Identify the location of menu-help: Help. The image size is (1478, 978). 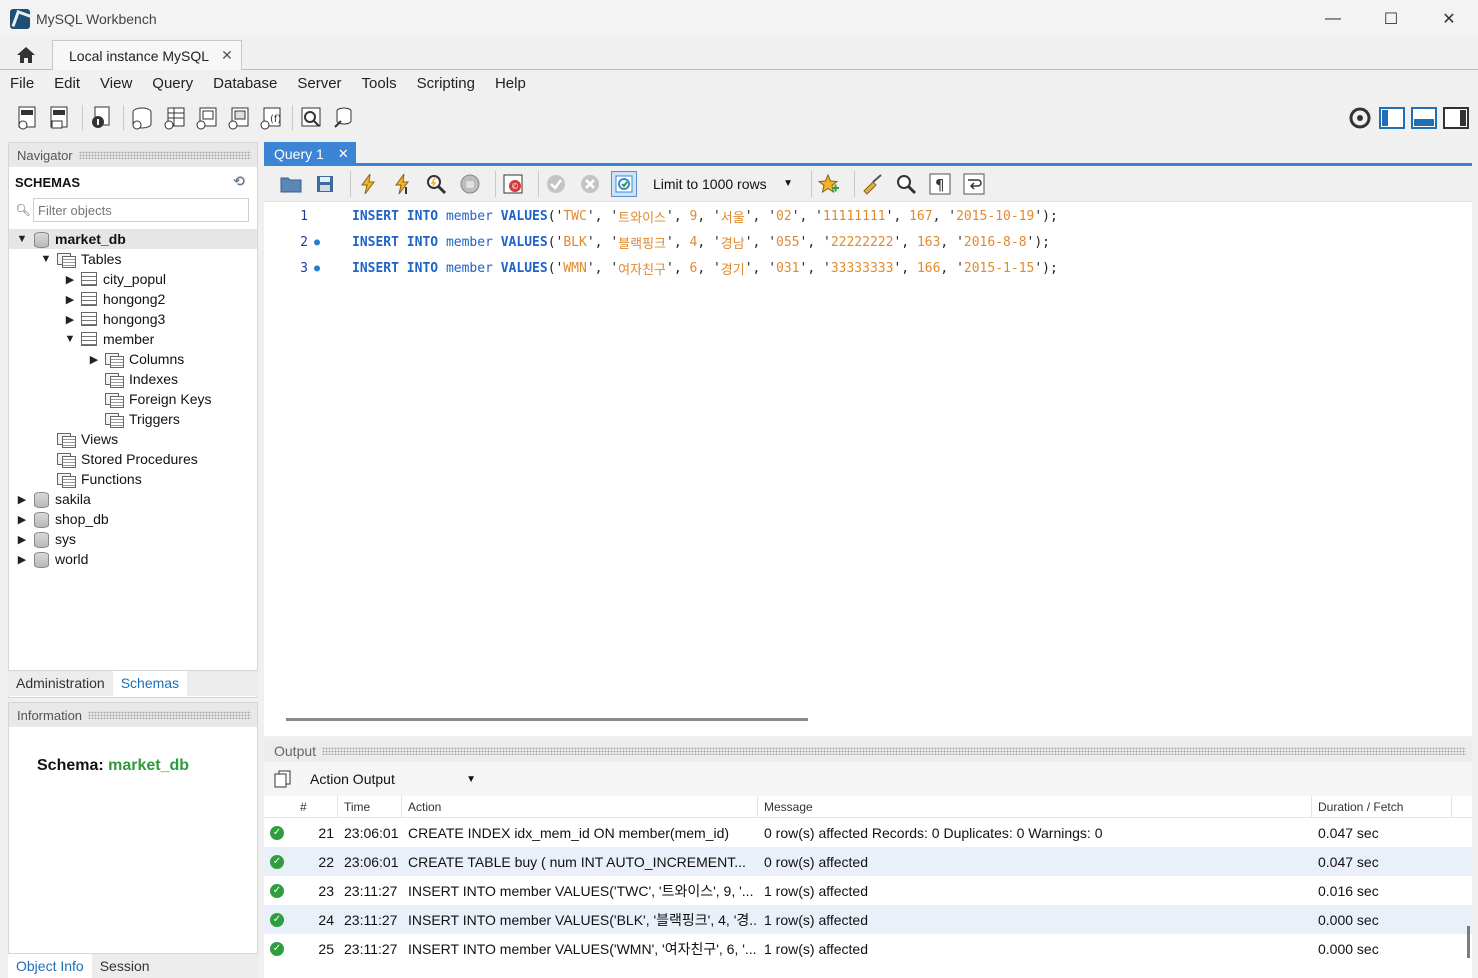
(510, 83).